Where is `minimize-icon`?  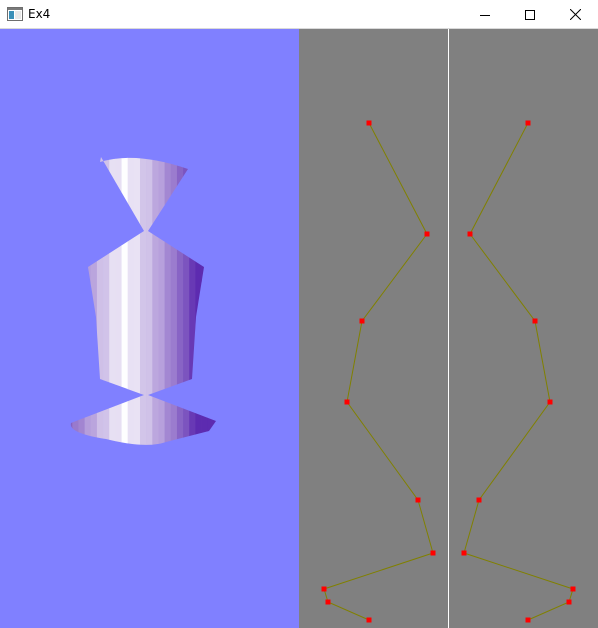
minimize-icon is located at coordinates (485, 15).